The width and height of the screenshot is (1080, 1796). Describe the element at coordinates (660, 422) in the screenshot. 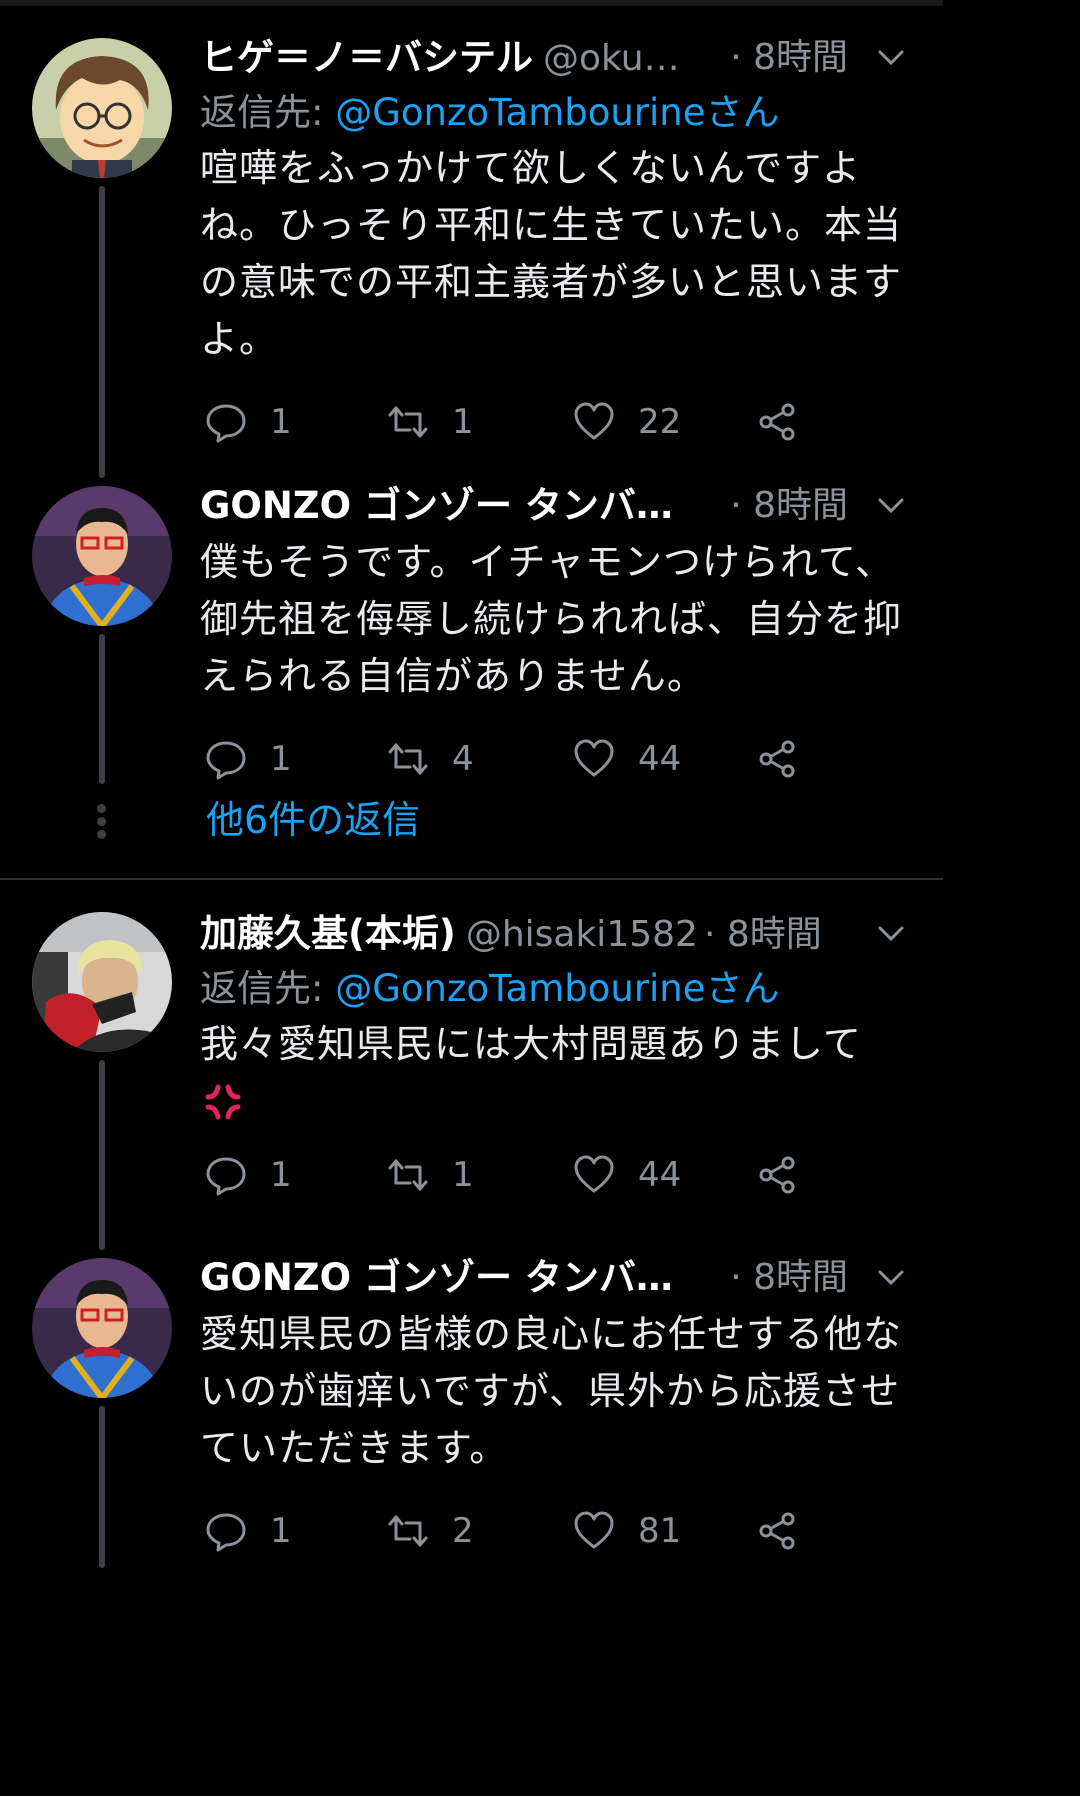

I see `like-count: 22` at that location.